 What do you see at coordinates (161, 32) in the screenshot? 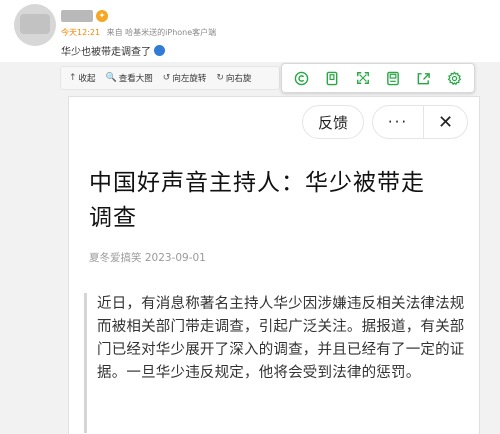
I see `post-source: 来自 哈基米送的iPhone客户端` at bounding box center [161, 32].